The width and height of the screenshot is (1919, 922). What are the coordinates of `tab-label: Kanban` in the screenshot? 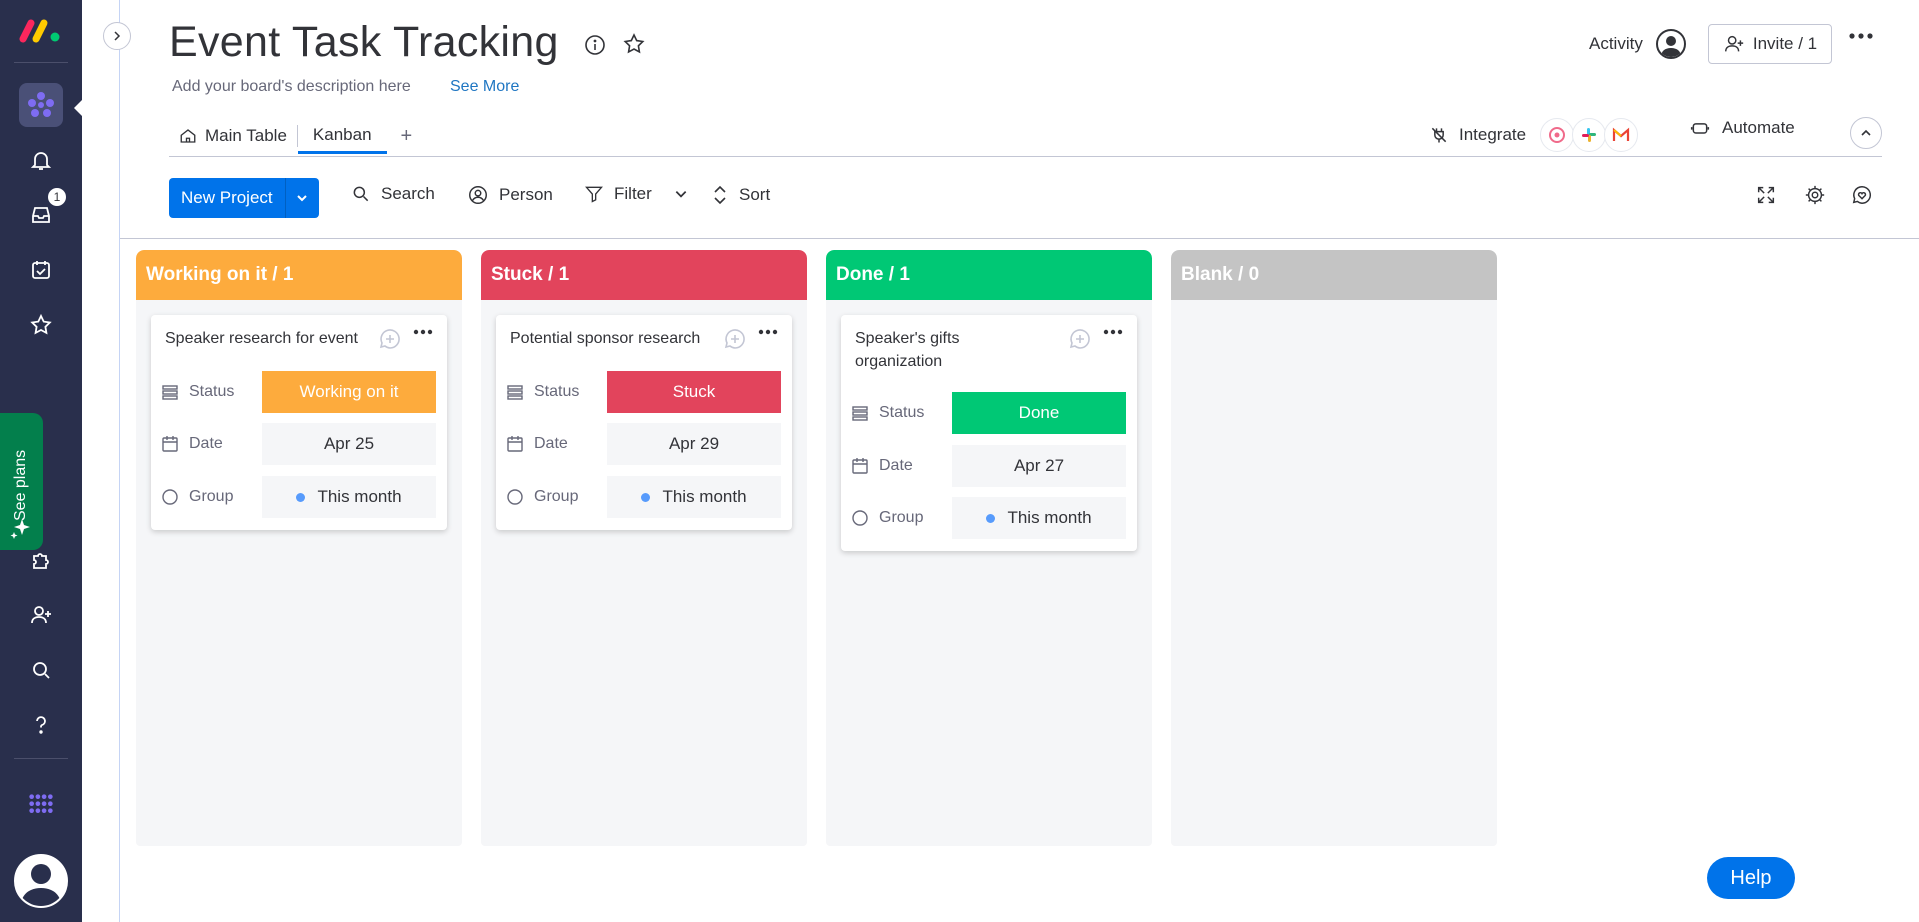 It's located at (342, 134).